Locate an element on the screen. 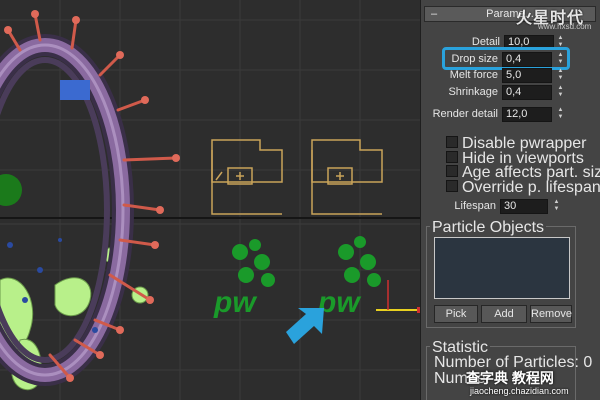 Image resolution: width=600 pixels, height=400 pixels. shrinkage-row: Shrinkage 0,4 ▲ ▼ is located at coordinates (507, 93).